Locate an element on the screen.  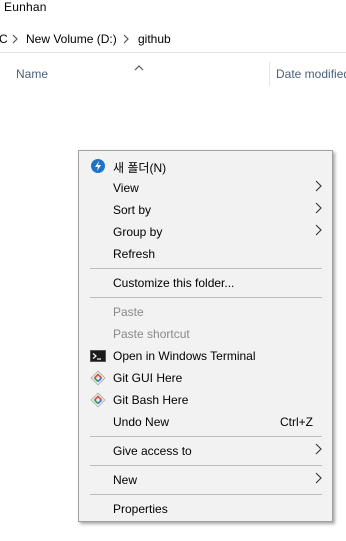
menu-item-label: View is located at coordinates (126, 188).